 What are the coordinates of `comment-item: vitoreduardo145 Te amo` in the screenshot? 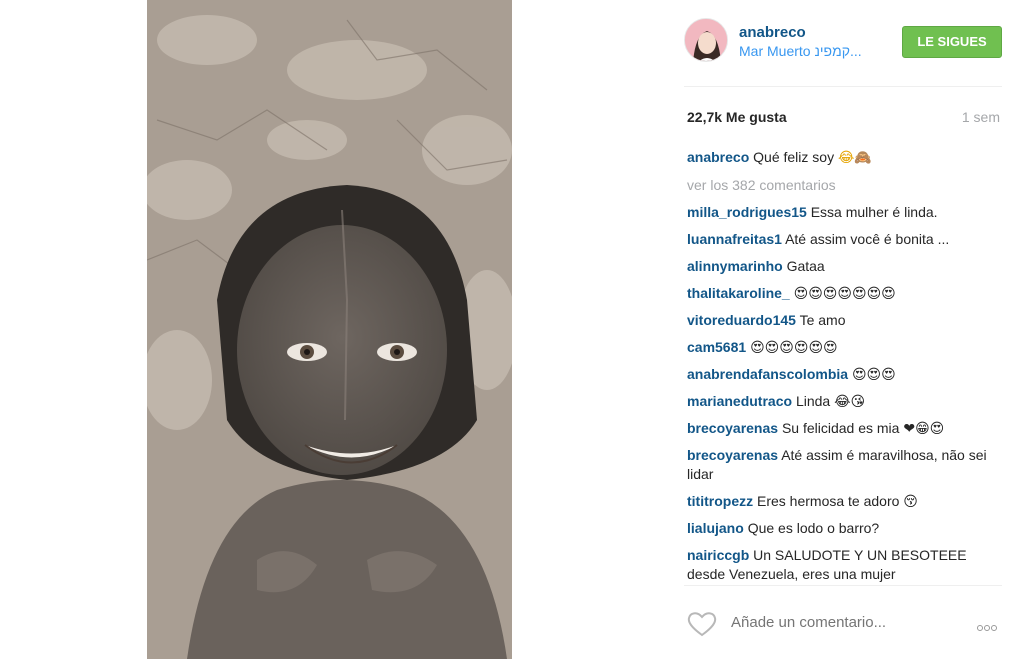 It's located at (845, 320).